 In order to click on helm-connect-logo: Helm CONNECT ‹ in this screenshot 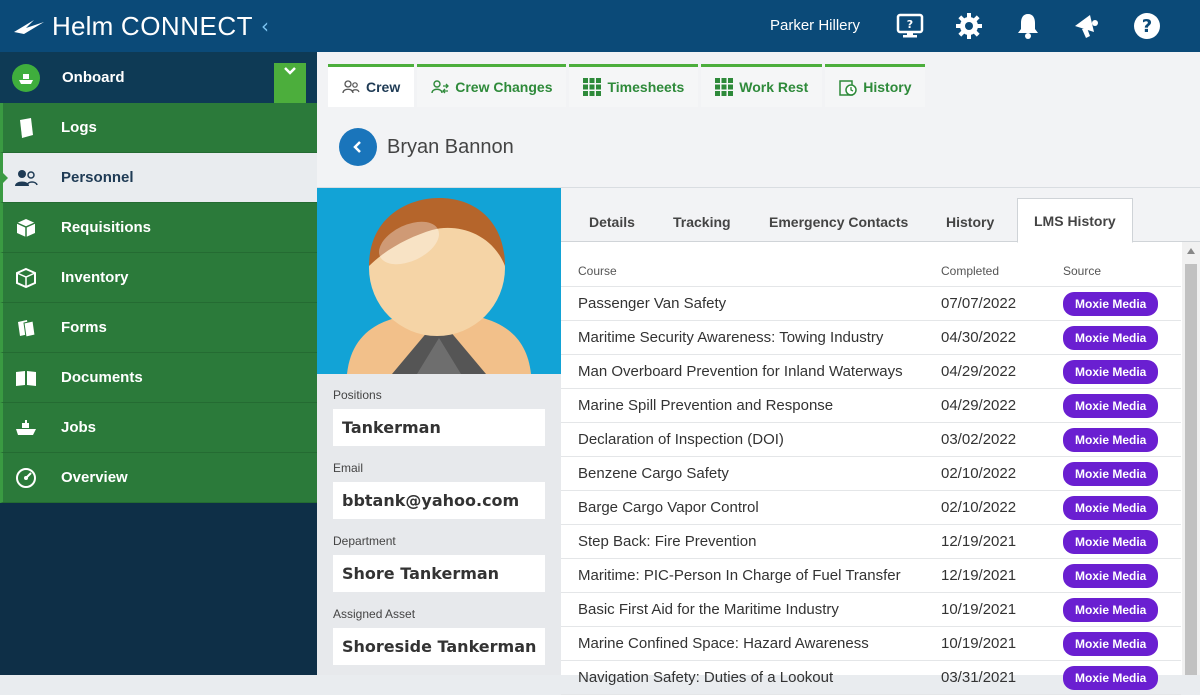, I will do `click(140, 26)`.